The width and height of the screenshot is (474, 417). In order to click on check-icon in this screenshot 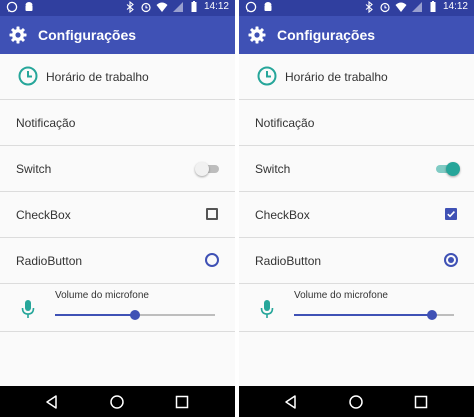, I will do `click(451, 214)`.